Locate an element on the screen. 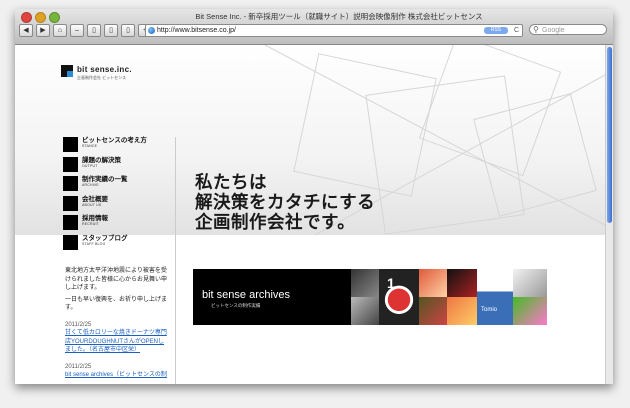  banner-subtitle: ビットセンスの制作実績 is located at coordinates (236, 305).